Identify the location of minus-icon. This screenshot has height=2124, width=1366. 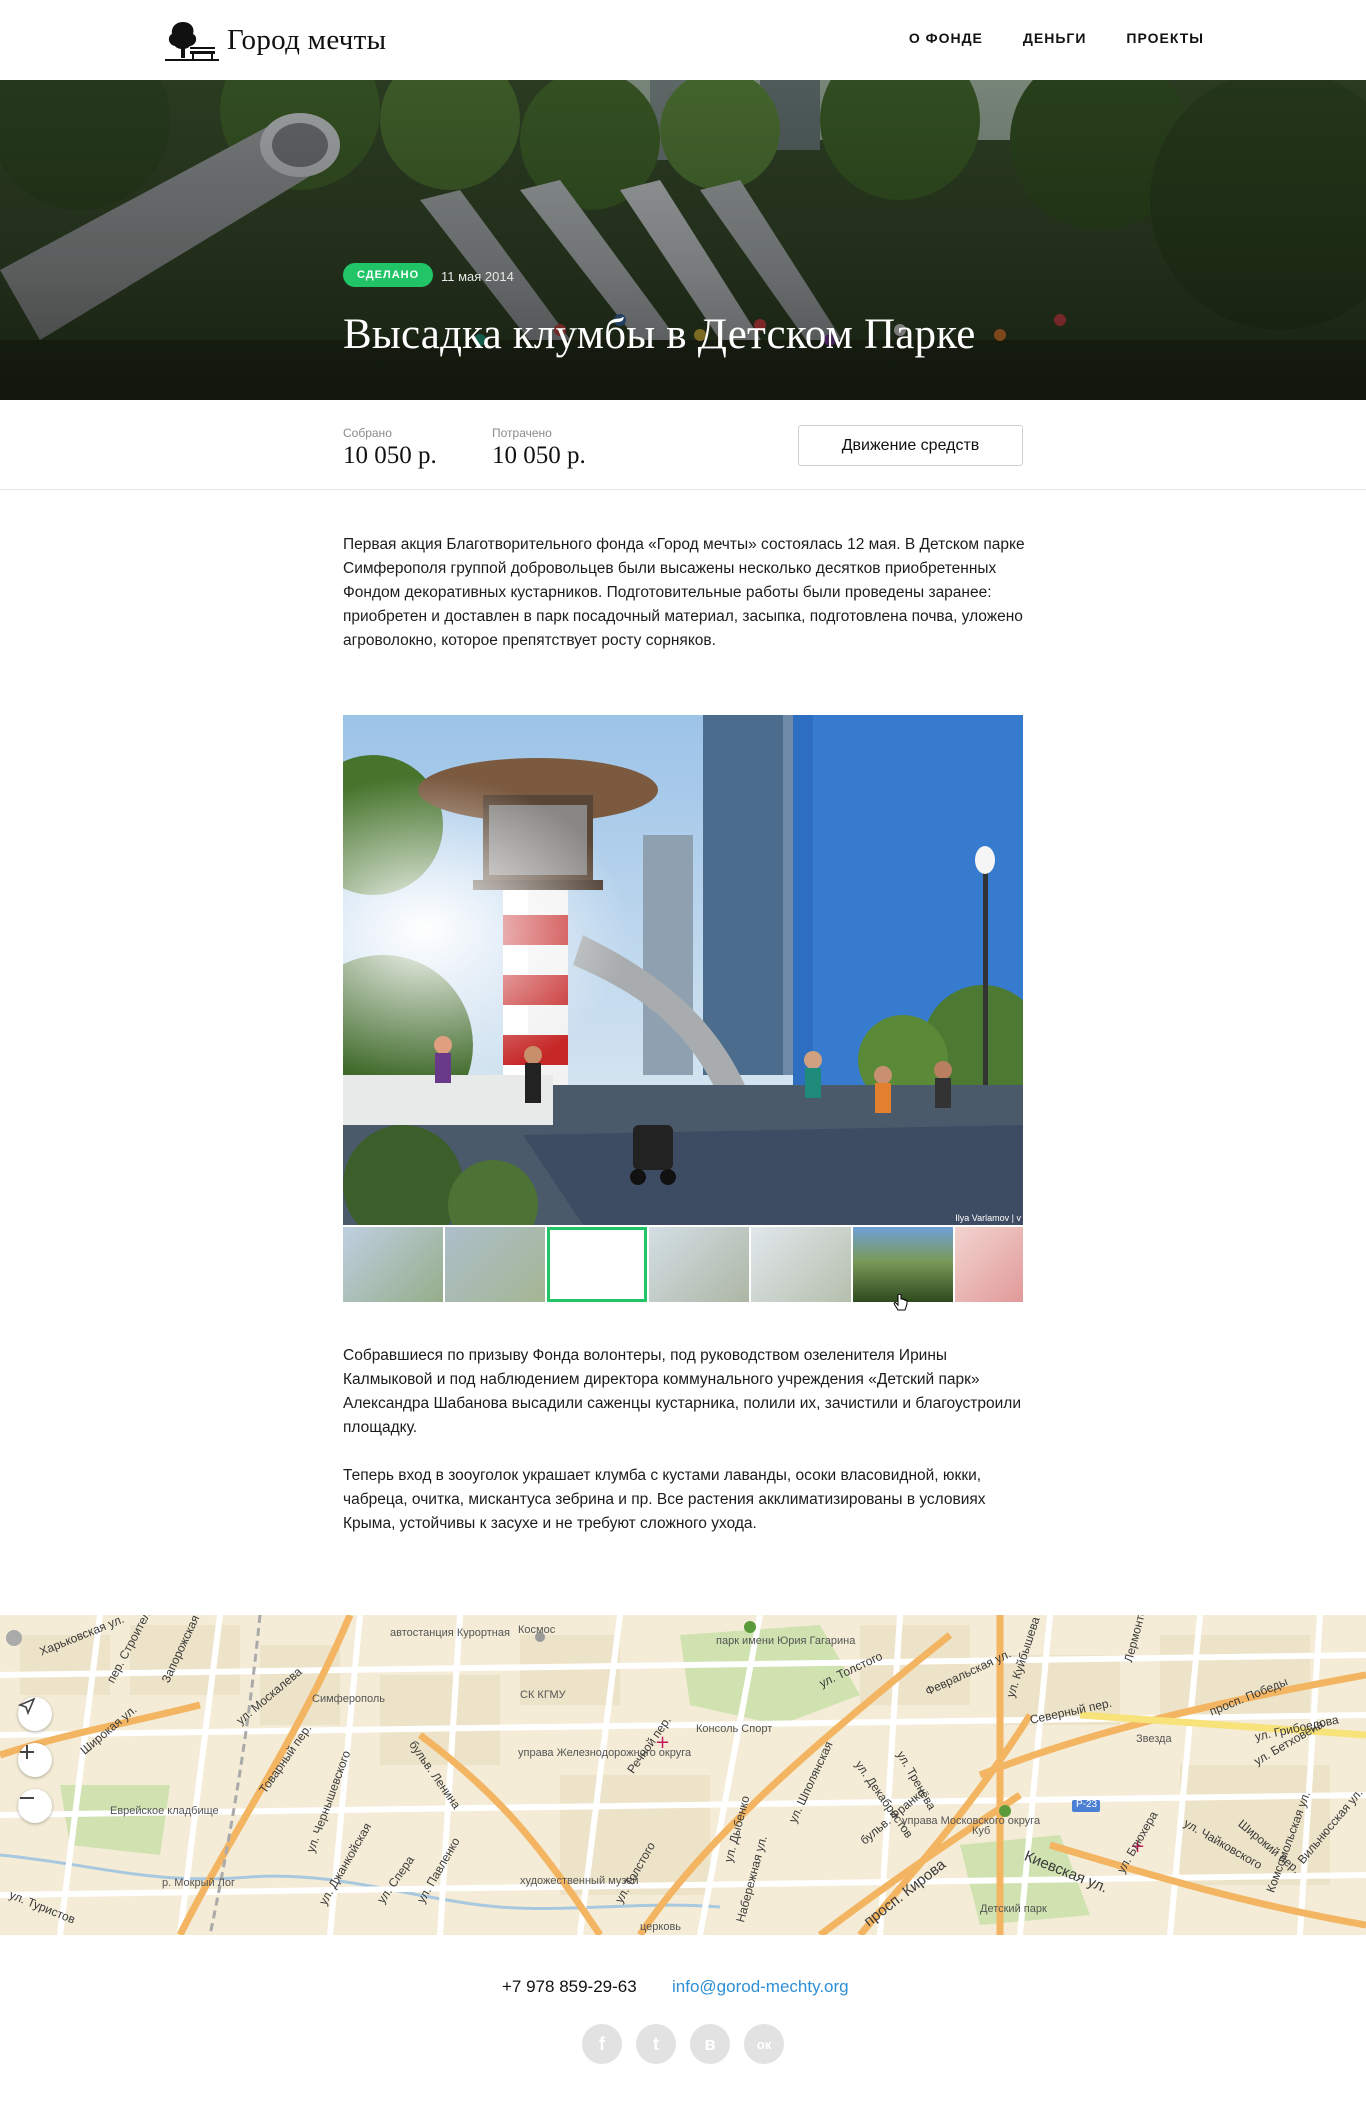
(27, 1798).